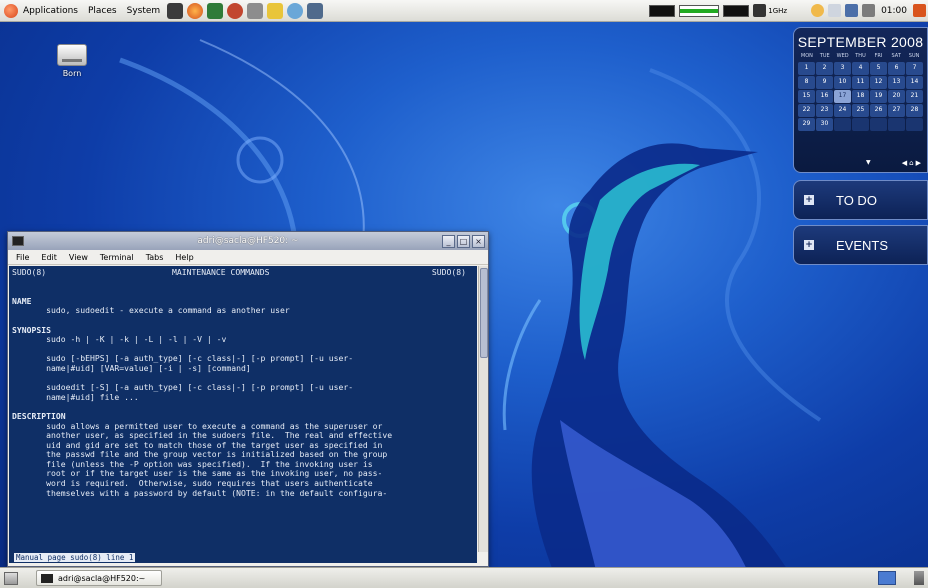 Image resolution: width=928 pixels, height=588 pixels. Describe the element at coordinates (806, 56) in the screenshot. I see `weekday-label: MON` at that location.